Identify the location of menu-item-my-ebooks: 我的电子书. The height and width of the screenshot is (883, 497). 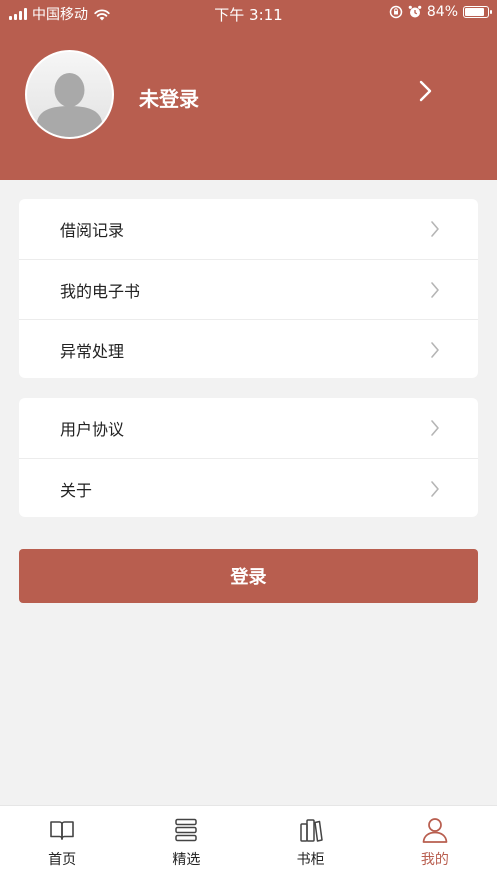
(248, 289).